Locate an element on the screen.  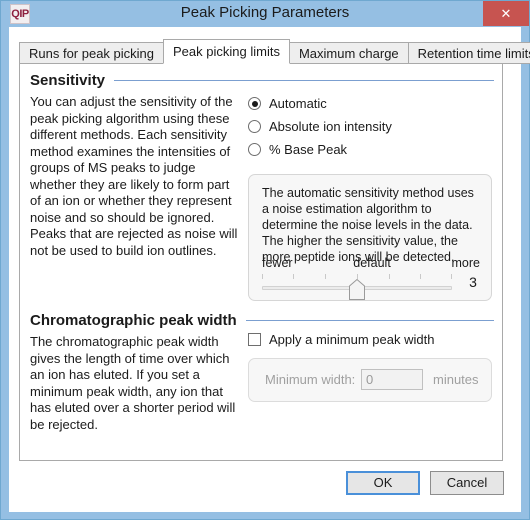
title-bar: QIP Peak Picking Parameters ✕ is located at coordinates (265, 14).